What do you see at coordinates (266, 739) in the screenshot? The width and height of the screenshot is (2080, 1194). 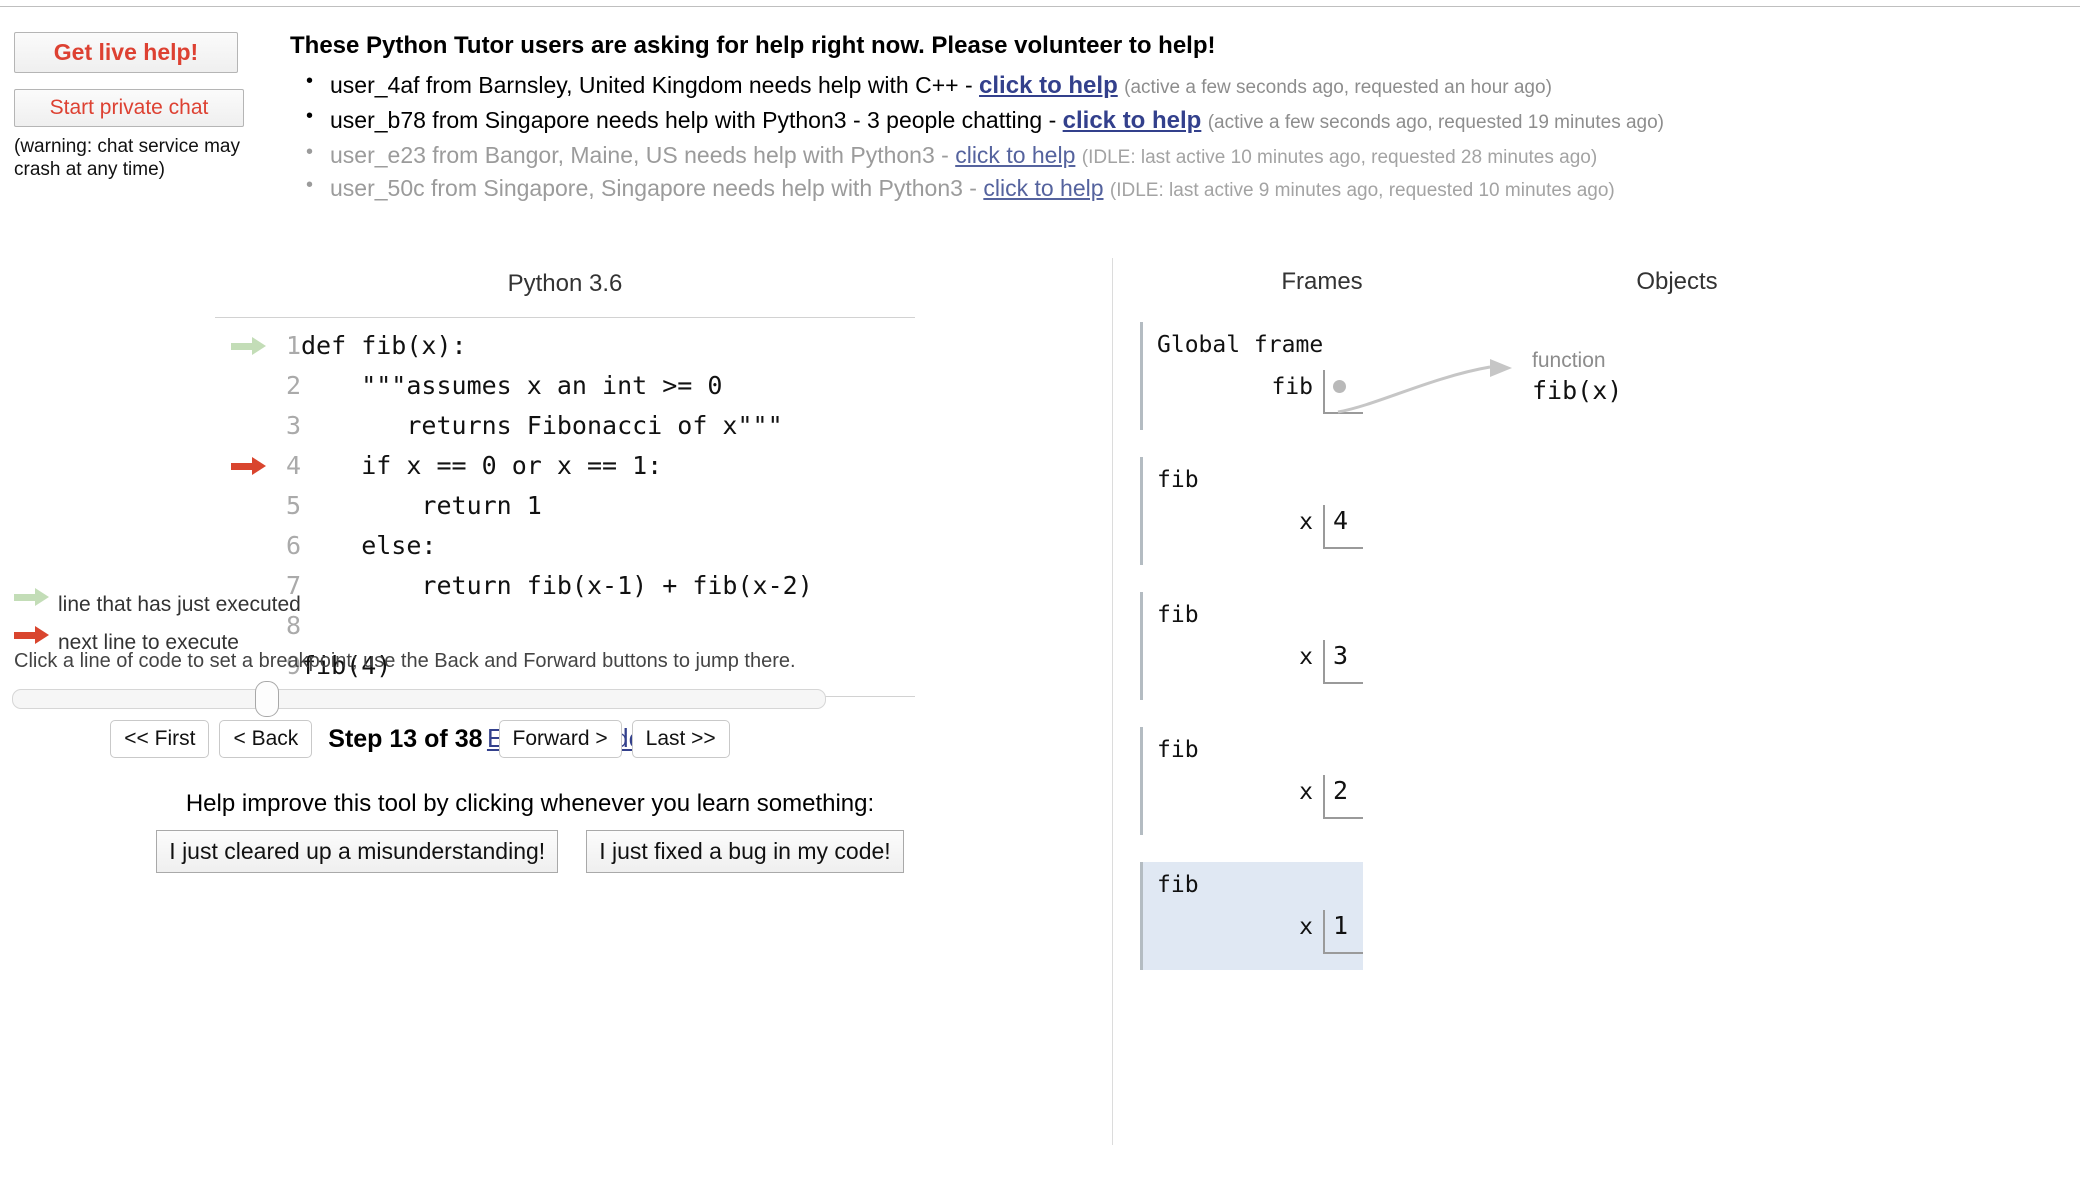 I see `back-button: < Back` at bounding box center [266, 739].